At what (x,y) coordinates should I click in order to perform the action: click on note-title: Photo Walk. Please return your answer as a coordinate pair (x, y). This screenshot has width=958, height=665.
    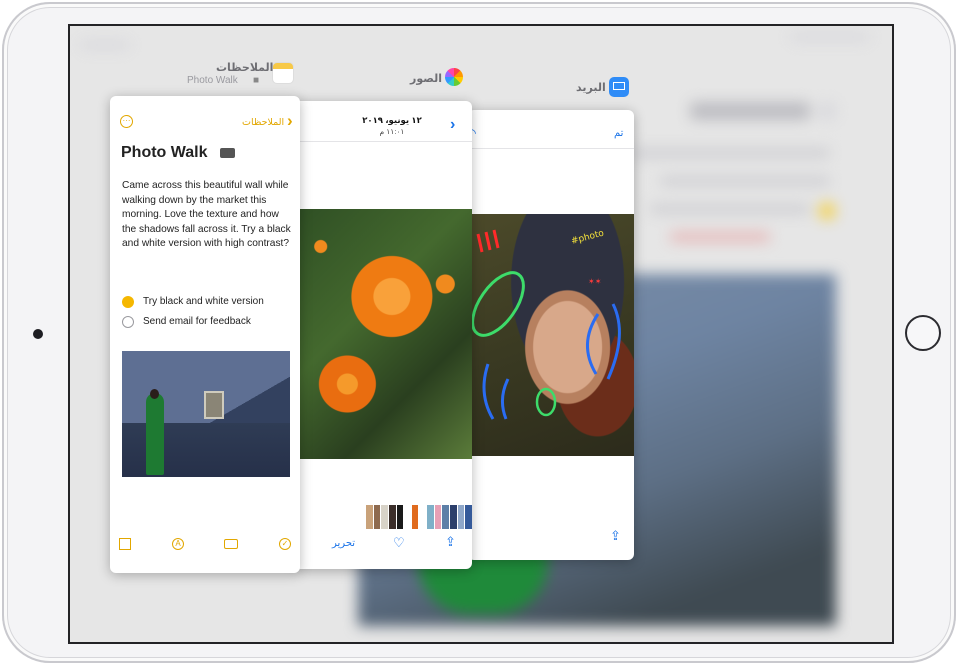
    Looking at the image, I should click on (164, 152).